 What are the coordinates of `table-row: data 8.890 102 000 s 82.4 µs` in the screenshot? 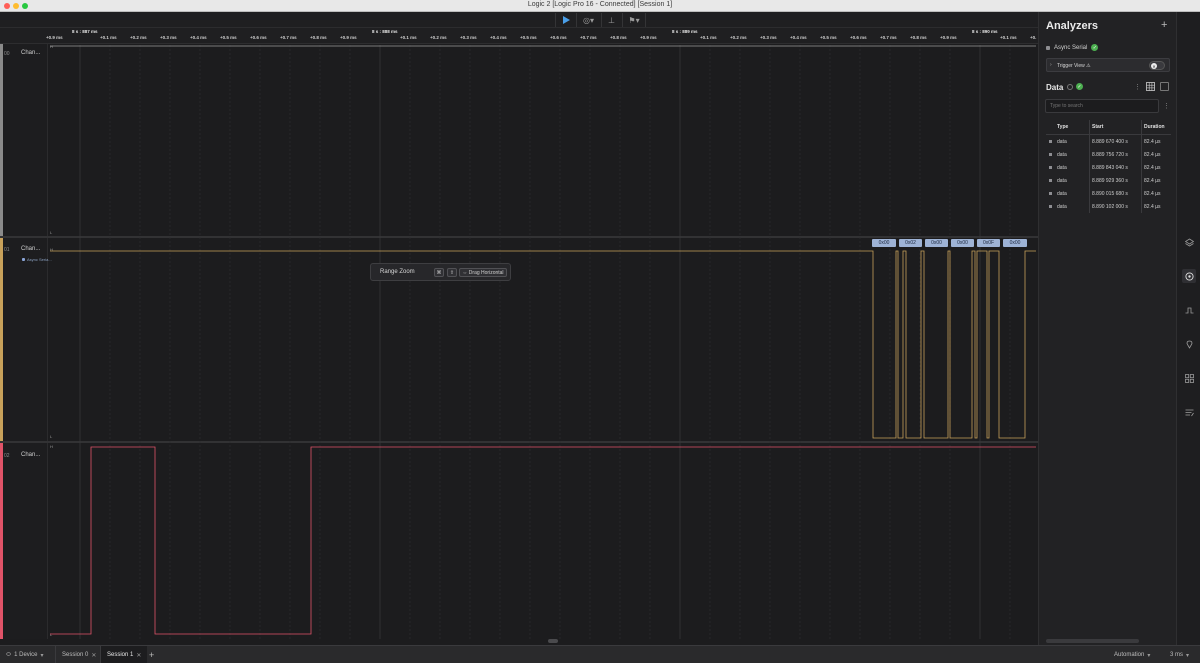 It's located at (1108, 206).